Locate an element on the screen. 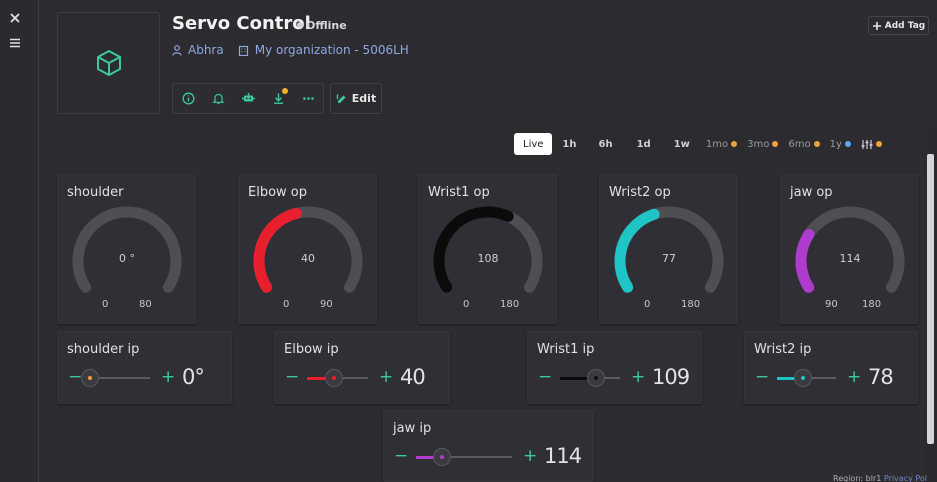 Image resolution: width=937 pixels, height=482 pixels. time-range-label: 1w is located at coordinates (681, 144).